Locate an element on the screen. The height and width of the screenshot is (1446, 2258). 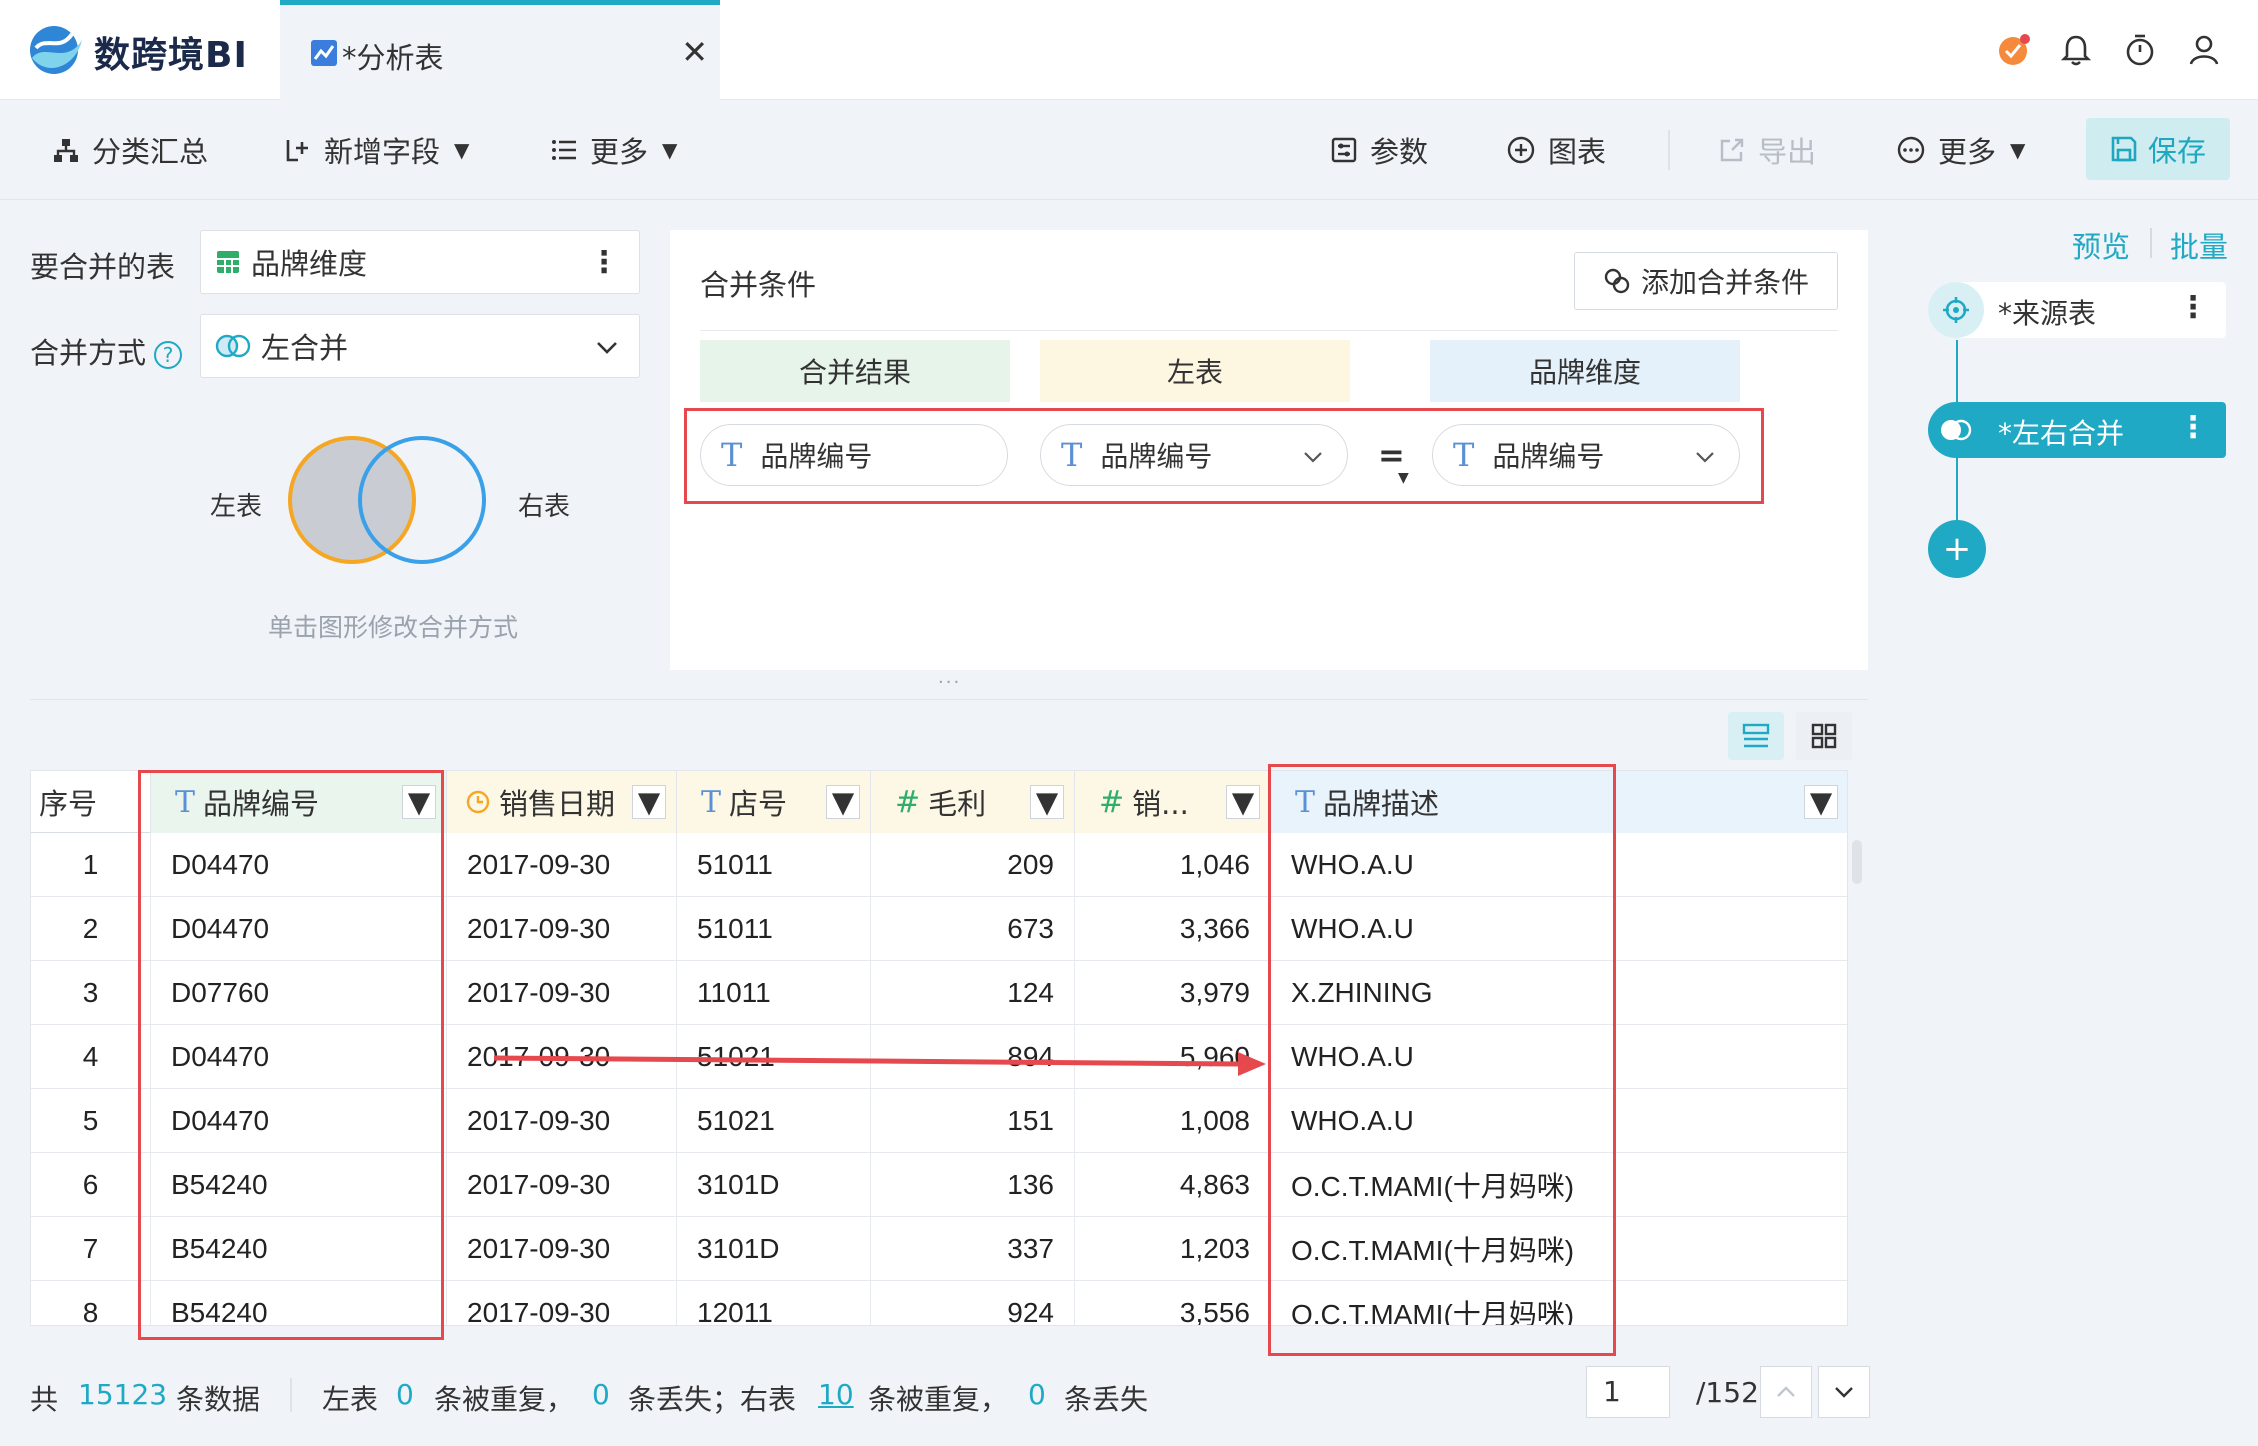
page-number-input: 1 is located at coordinates (1628, 1392).